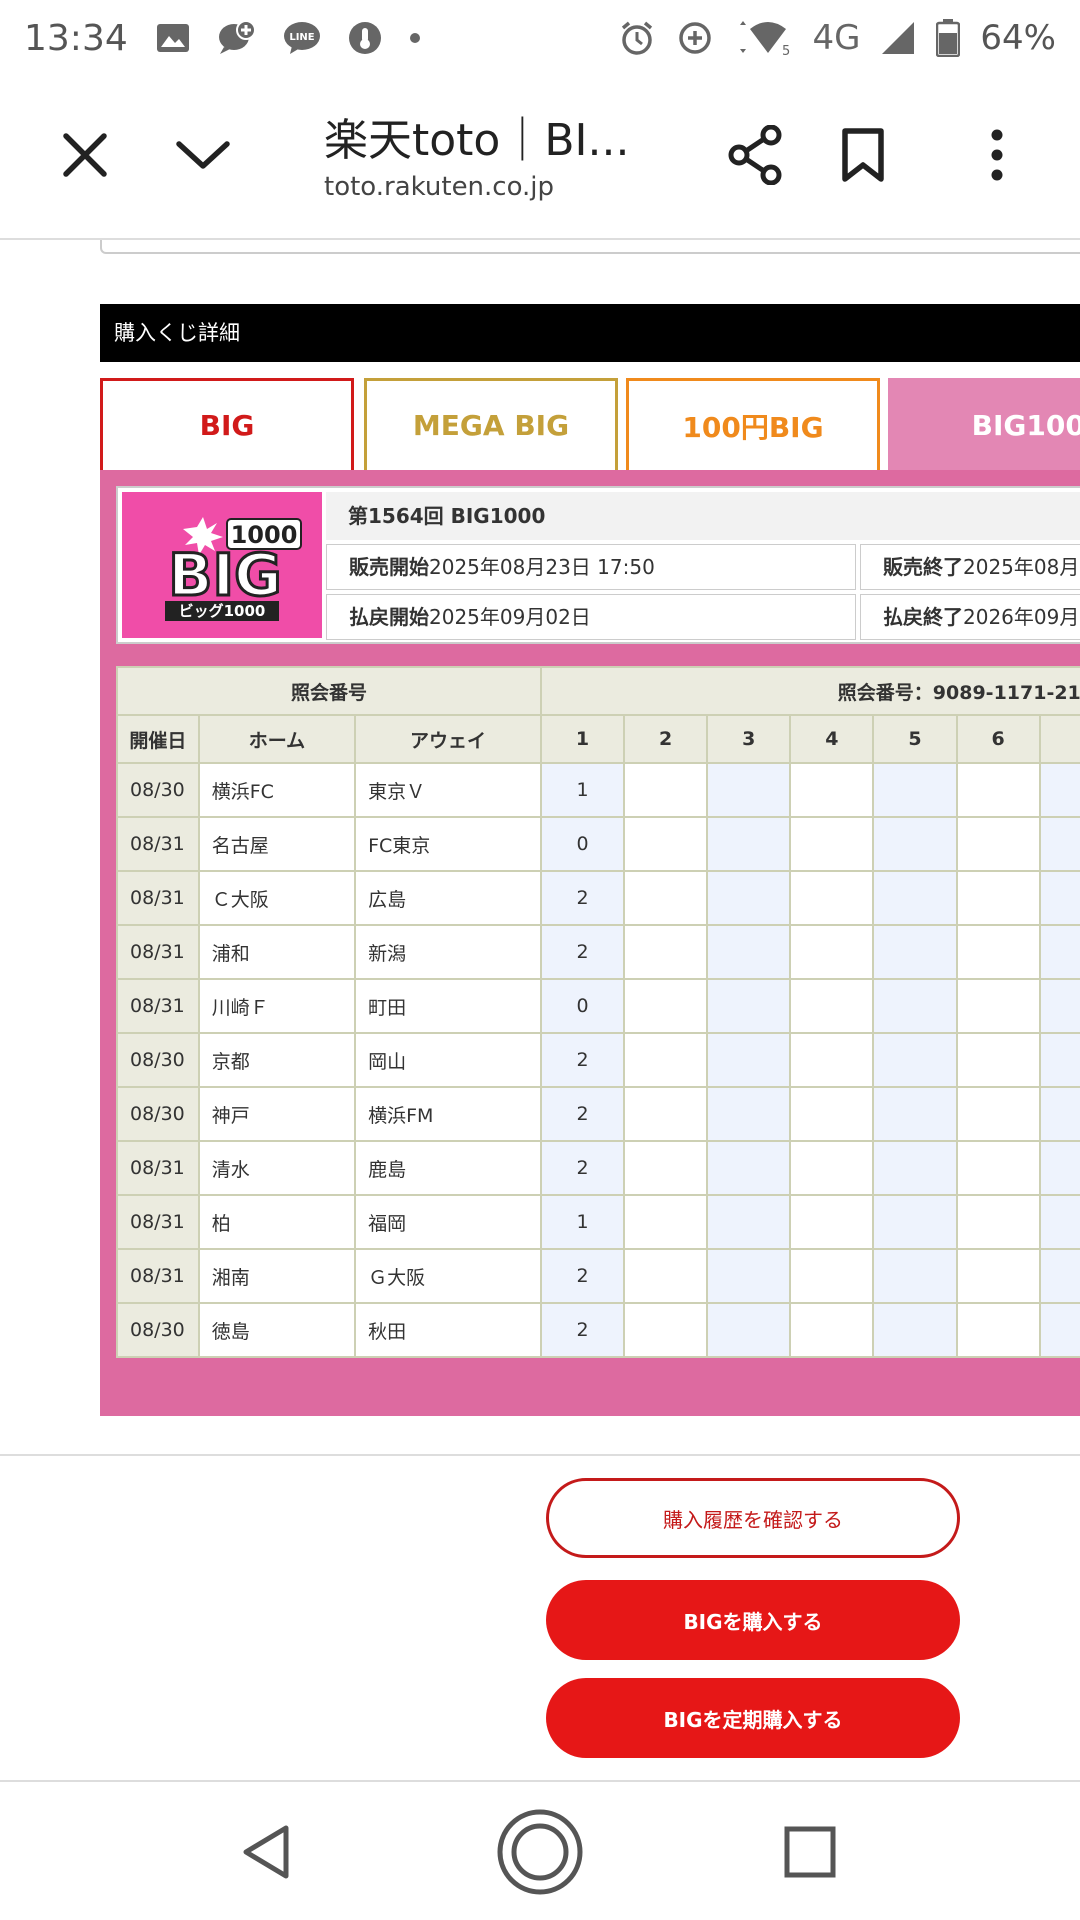 The height and width of the screenshot is (1920, 1080). Describe the element at coordinates (227, 424) in the screenshot. I see `tab-big: BIG` at that location.